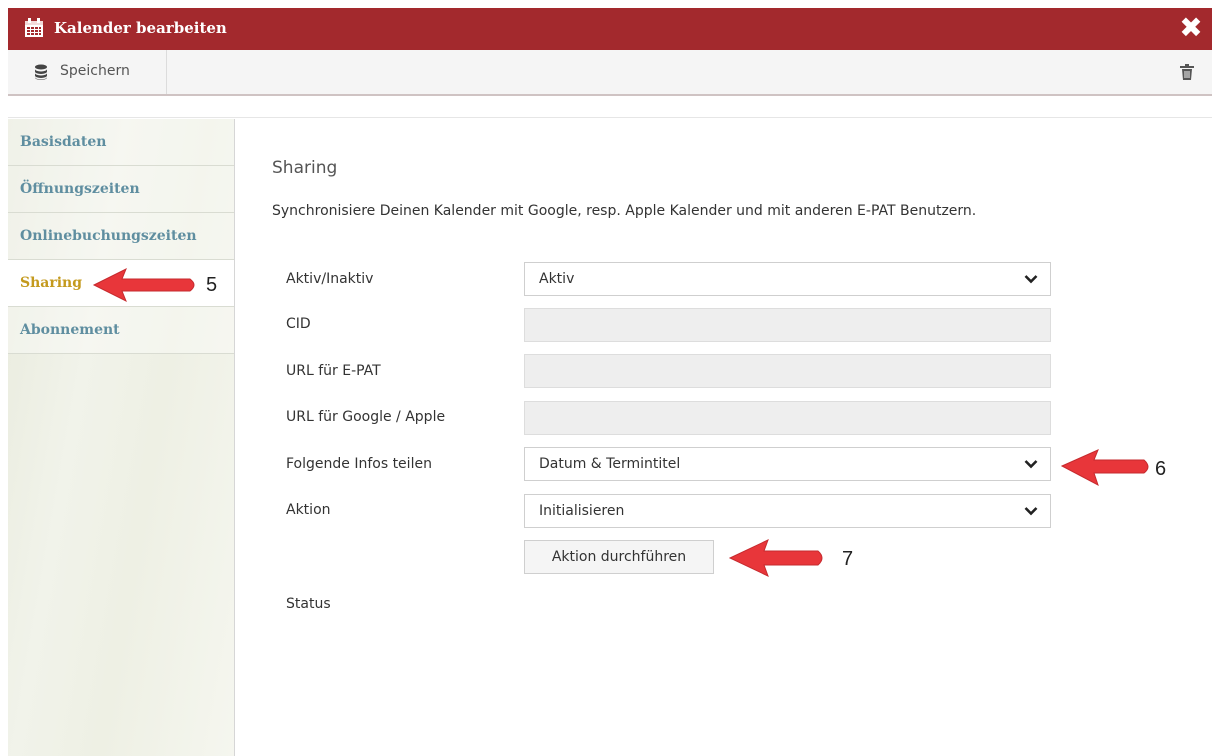  Describe the element at coordinates (308, 604) in the screenshot. I see `status-label: Status` at that location.